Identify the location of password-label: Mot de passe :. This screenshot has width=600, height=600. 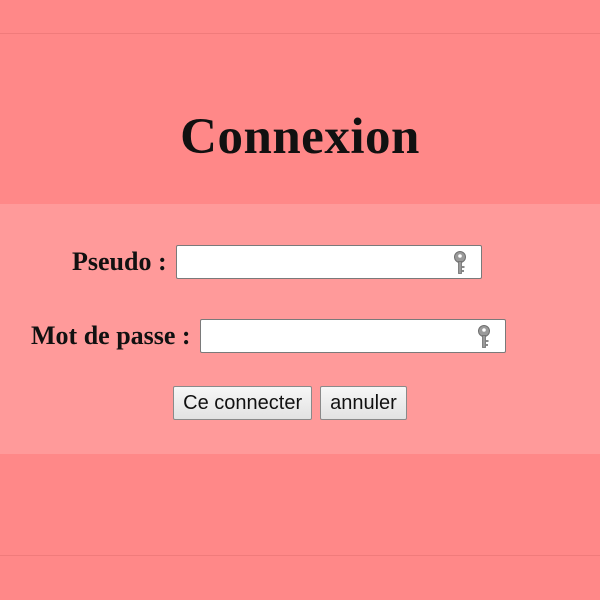
(111, 335).